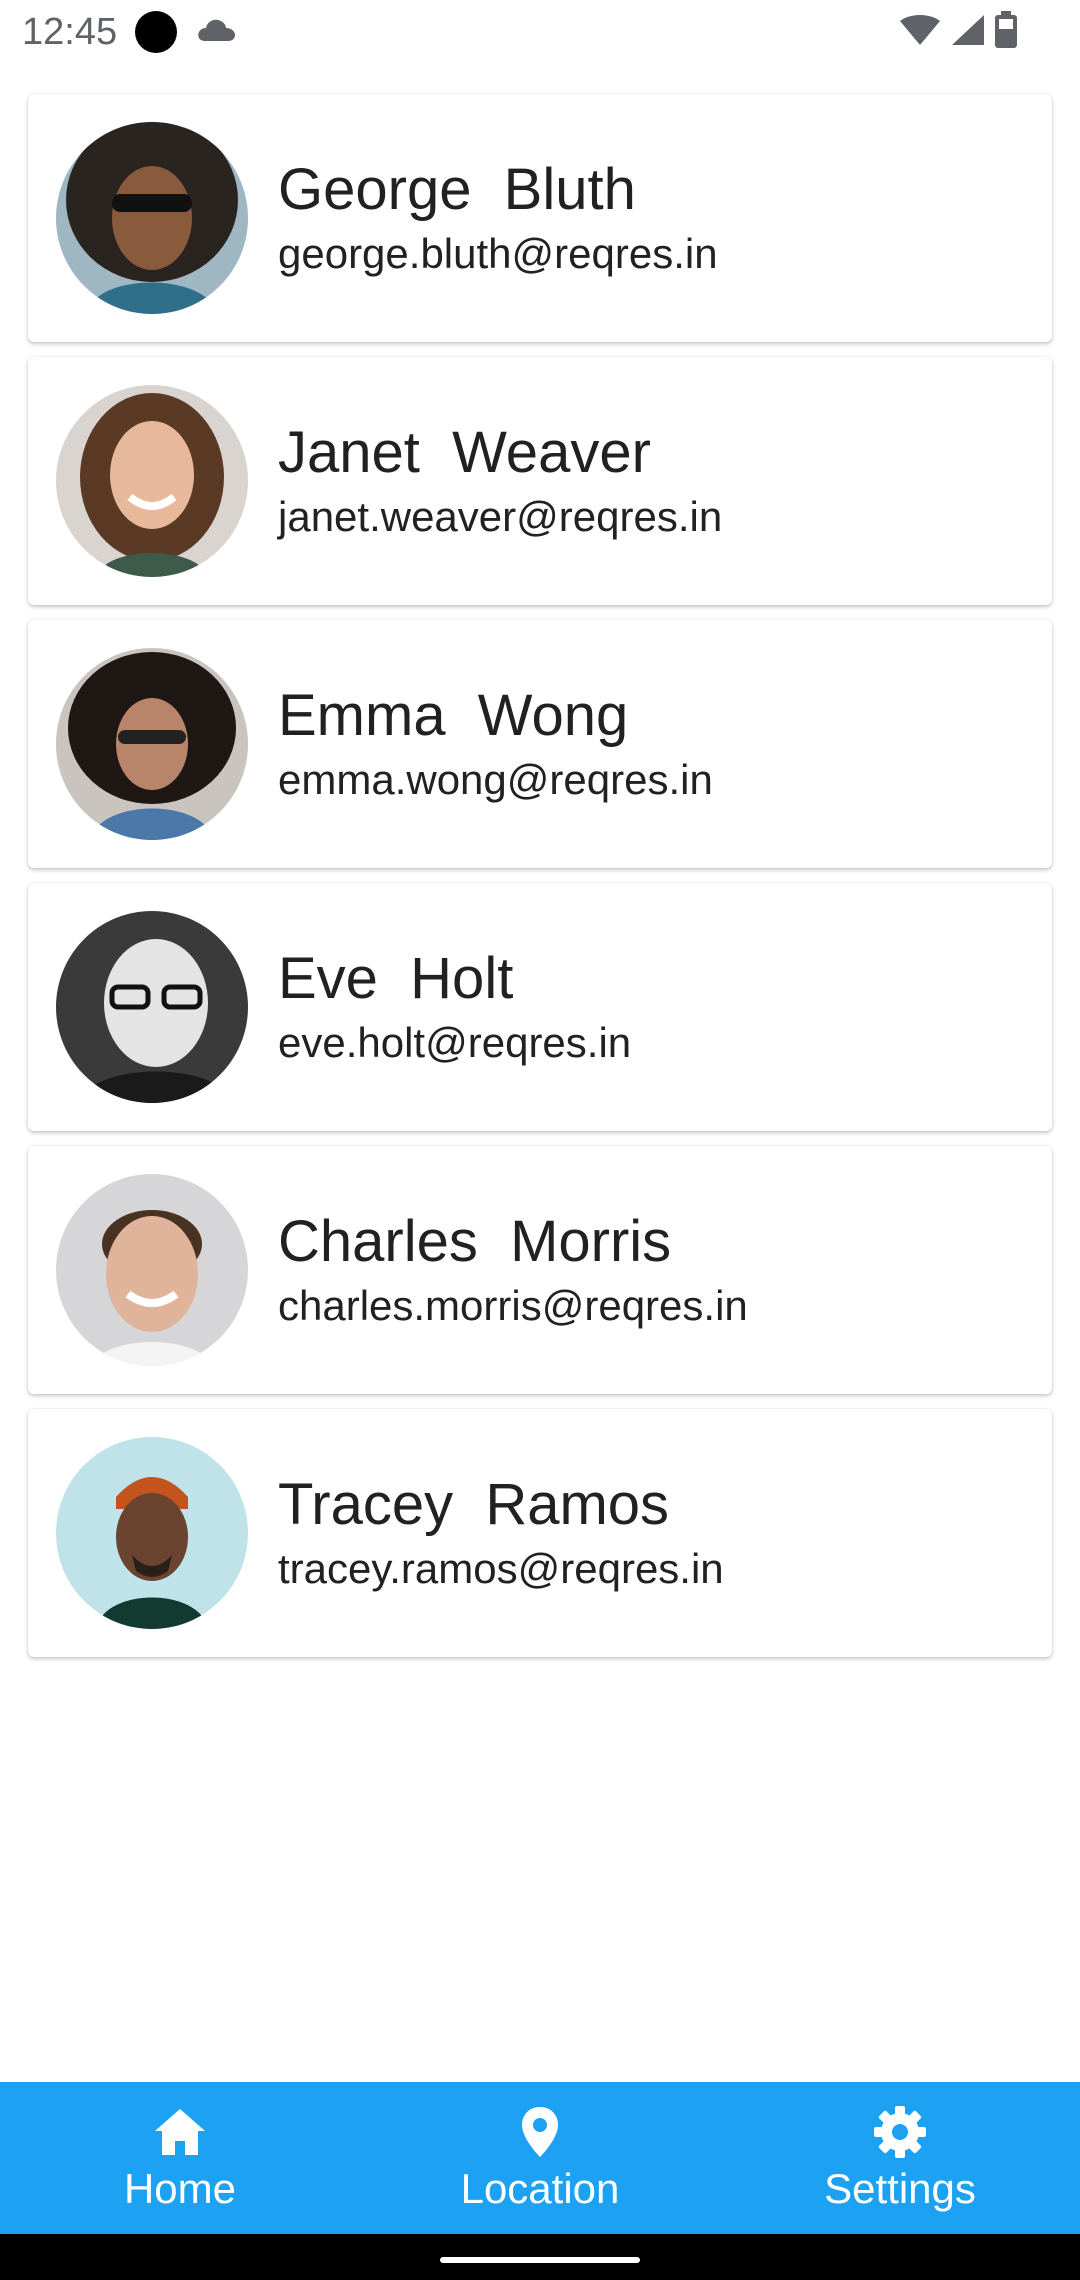 The width and height of the screenshot is (1080, 2280). I want to click on user-card: Janet Weaver janet.weaver@reqres.in, so click(540, 481).